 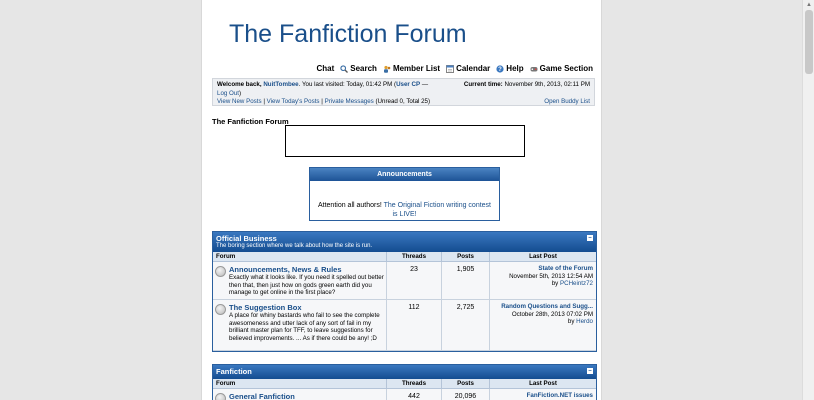 What do you see at coordinates (534, 69) in the screenshot?
I see `game-icon` at bounding box center [534, 69].